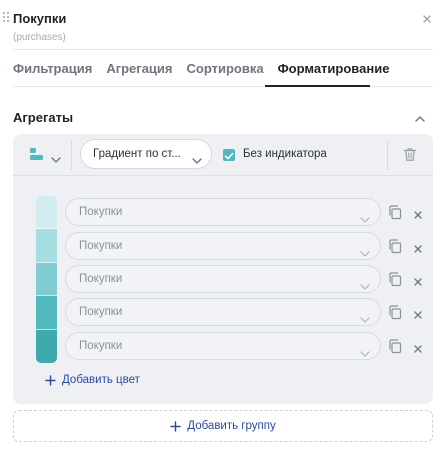 The image size is (445, 451). I want to click on add-group-button: Добавить группу, so click(223, 426).